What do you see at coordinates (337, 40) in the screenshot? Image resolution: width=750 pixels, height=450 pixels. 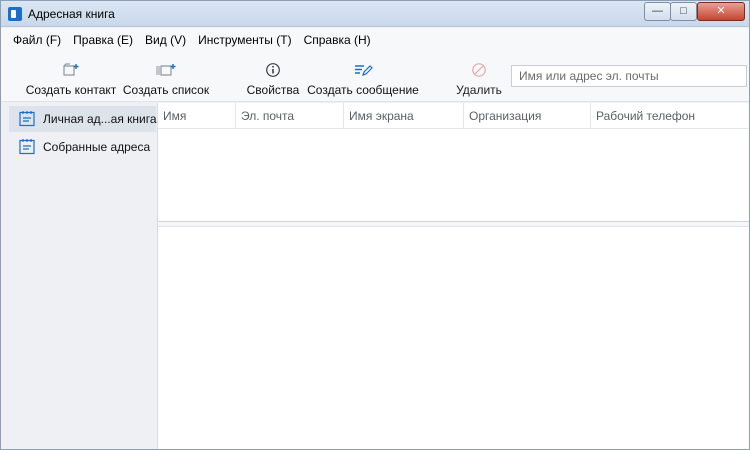 I see `menu-help: Справка (H)` at bounding box center [337, 40].